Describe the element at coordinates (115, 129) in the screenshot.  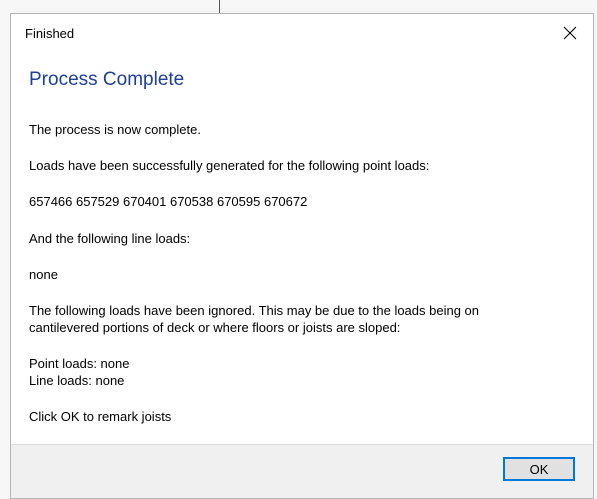
I see `complete-message: The process is now complete.` at that location.